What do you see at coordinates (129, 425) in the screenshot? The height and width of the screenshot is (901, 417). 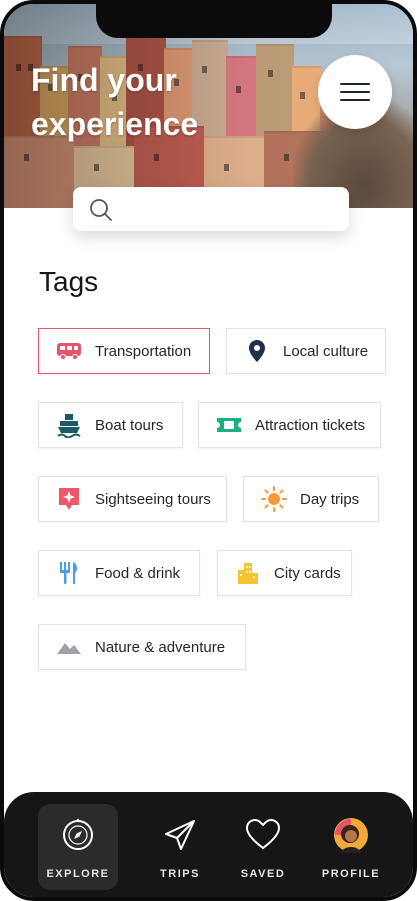 I see `tag-label: Boat tours` at bounding box center [129, 425].